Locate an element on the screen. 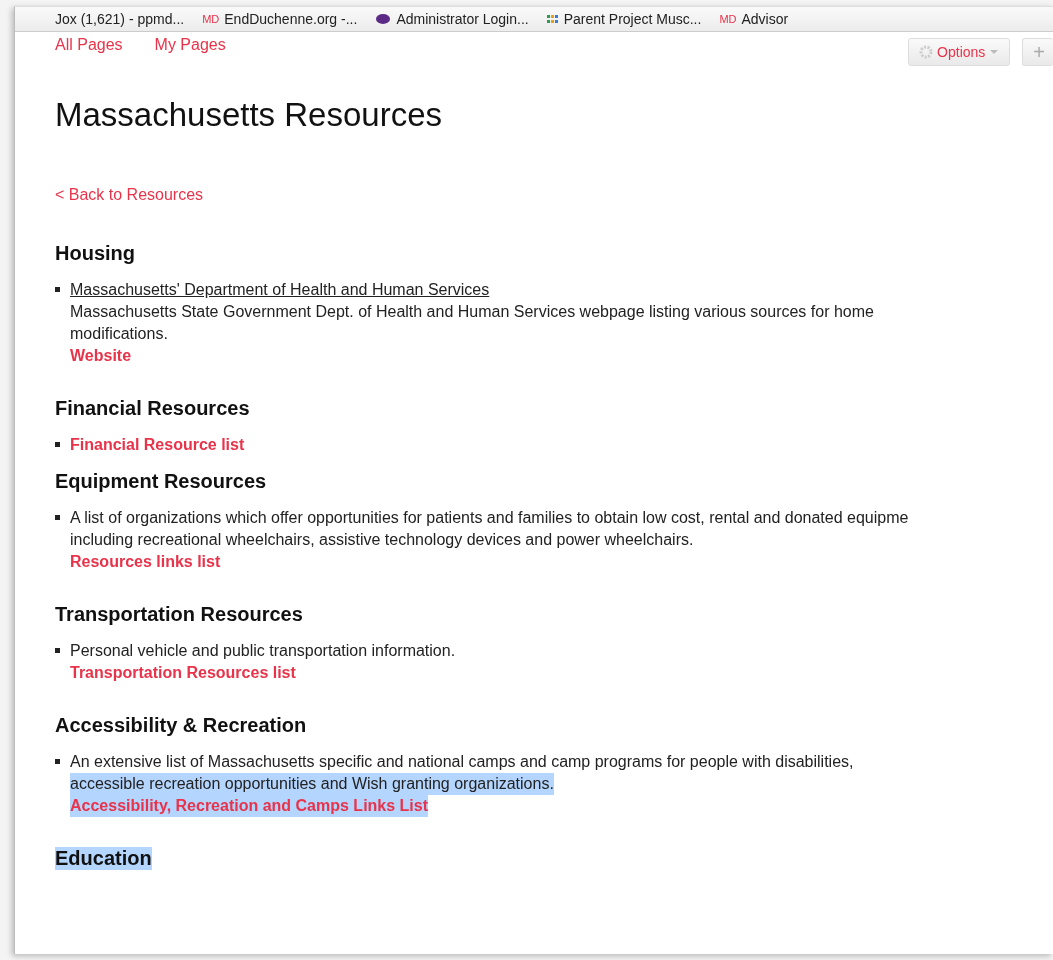 Image resolution: width=1053 pixels, height=960 pixels. section-heading: Financial Resources is located at coordinates (152, 408).